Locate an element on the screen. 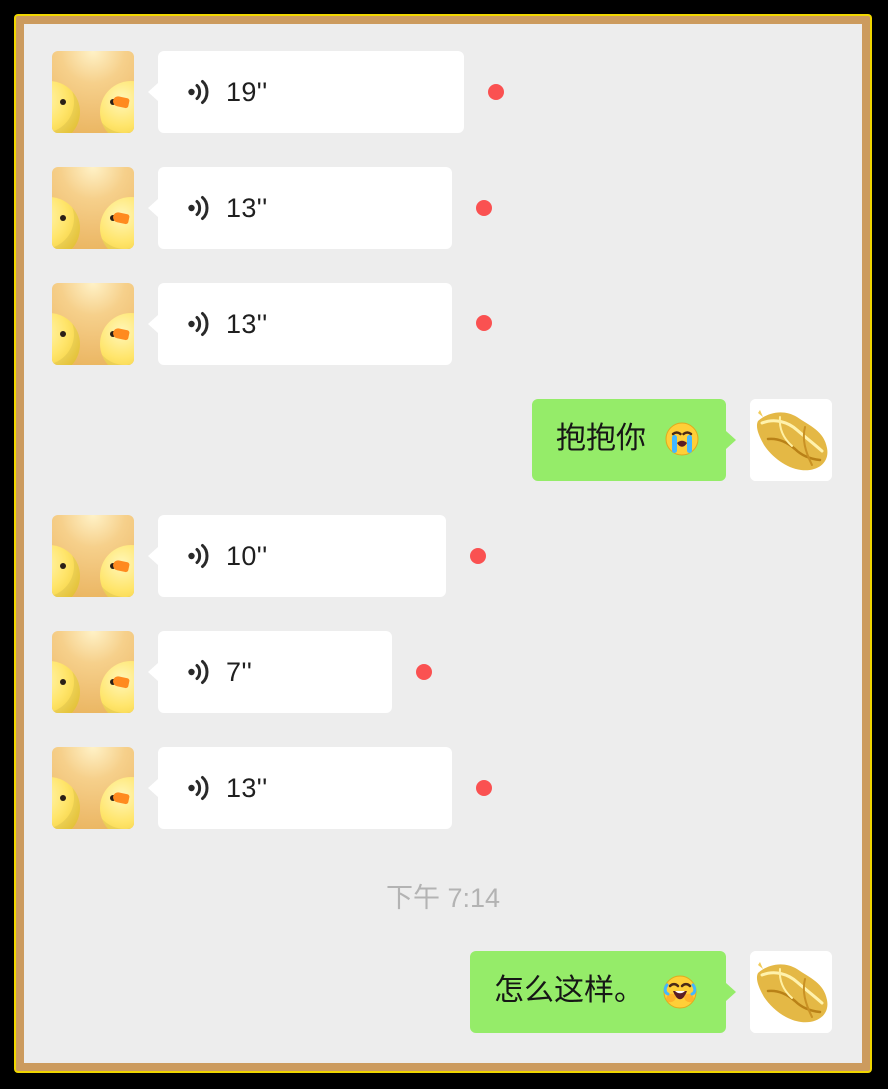 The height and width of the screenshot is (1089, 888). voice-duration: 7'' is located at coordinates (239, 672).